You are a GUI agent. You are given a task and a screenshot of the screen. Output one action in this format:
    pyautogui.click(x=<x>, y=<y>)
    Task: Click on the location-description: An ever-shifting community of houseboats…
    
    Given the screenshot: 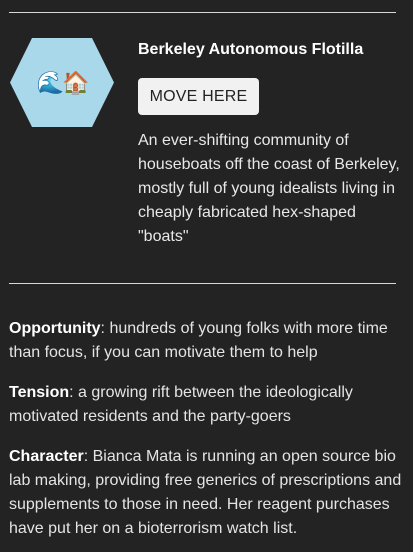 What is the action you would take?
    pyautogui.click(x=269, y=188)
    